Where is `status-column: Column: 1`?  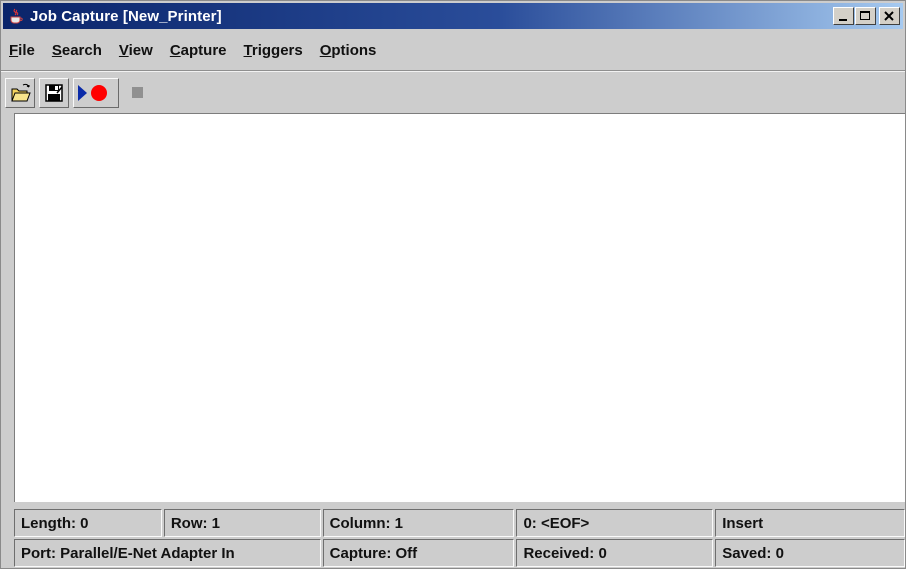
status-column: Column: 1 is located at coordinates (418, 523).